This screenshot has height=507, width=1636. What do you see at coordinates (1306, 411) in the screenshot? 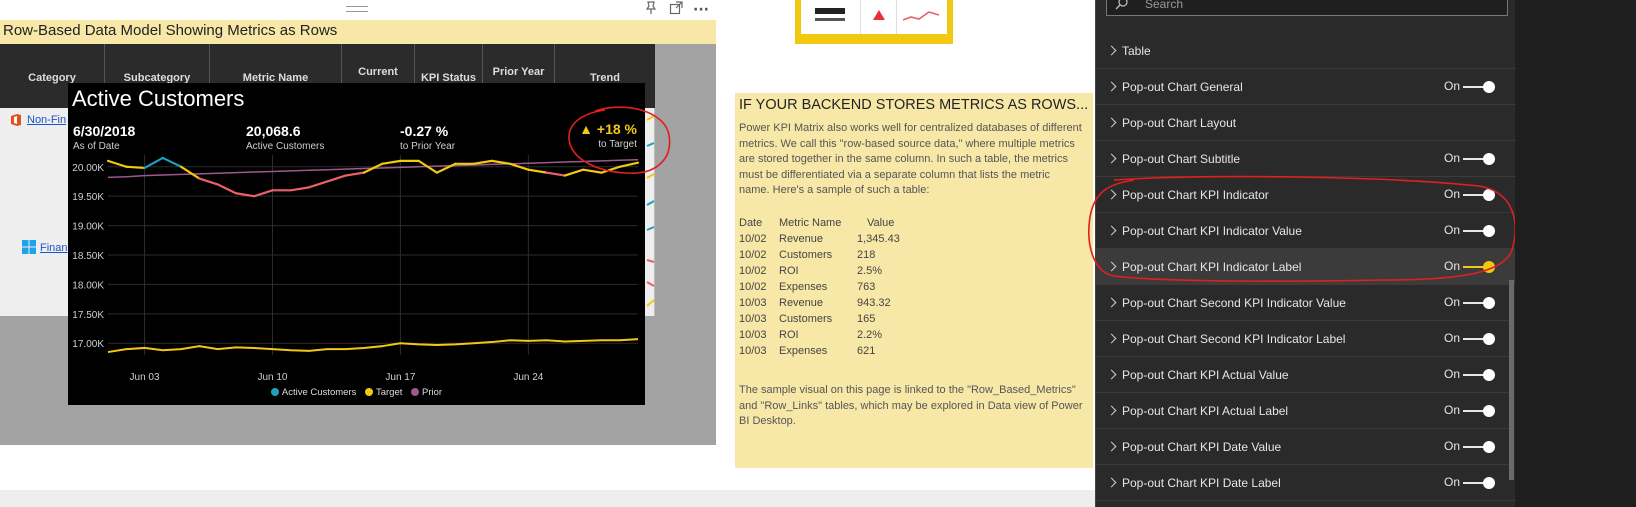
I see `format-card-kpi-actual-label: Pop-out Chart KPI Actual Label On` at bounding box center [1306, 411].